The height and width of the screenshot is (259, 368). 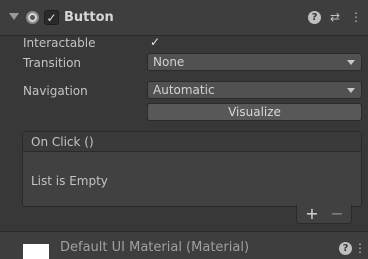 What do you see at coordinates (314, 17) in the screenshot?
I see `help-icon: ?` at bounding box center [314, 17].